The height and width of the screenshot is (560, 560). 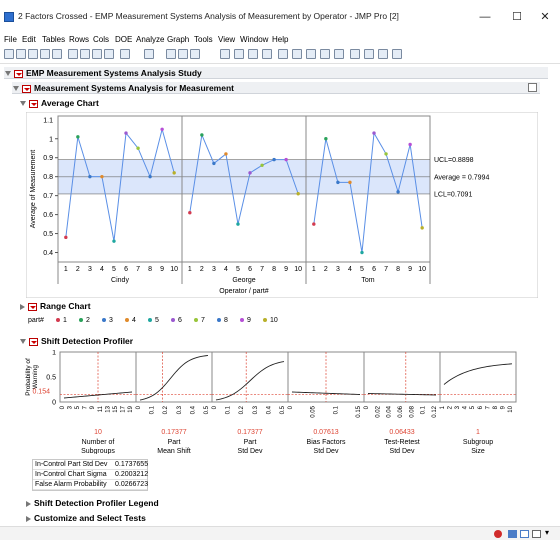 What do you see at coordinates (55, 306) in the screenshot?
I see `range-chart-outline: Range Chart` at bounding box center [55, 306].